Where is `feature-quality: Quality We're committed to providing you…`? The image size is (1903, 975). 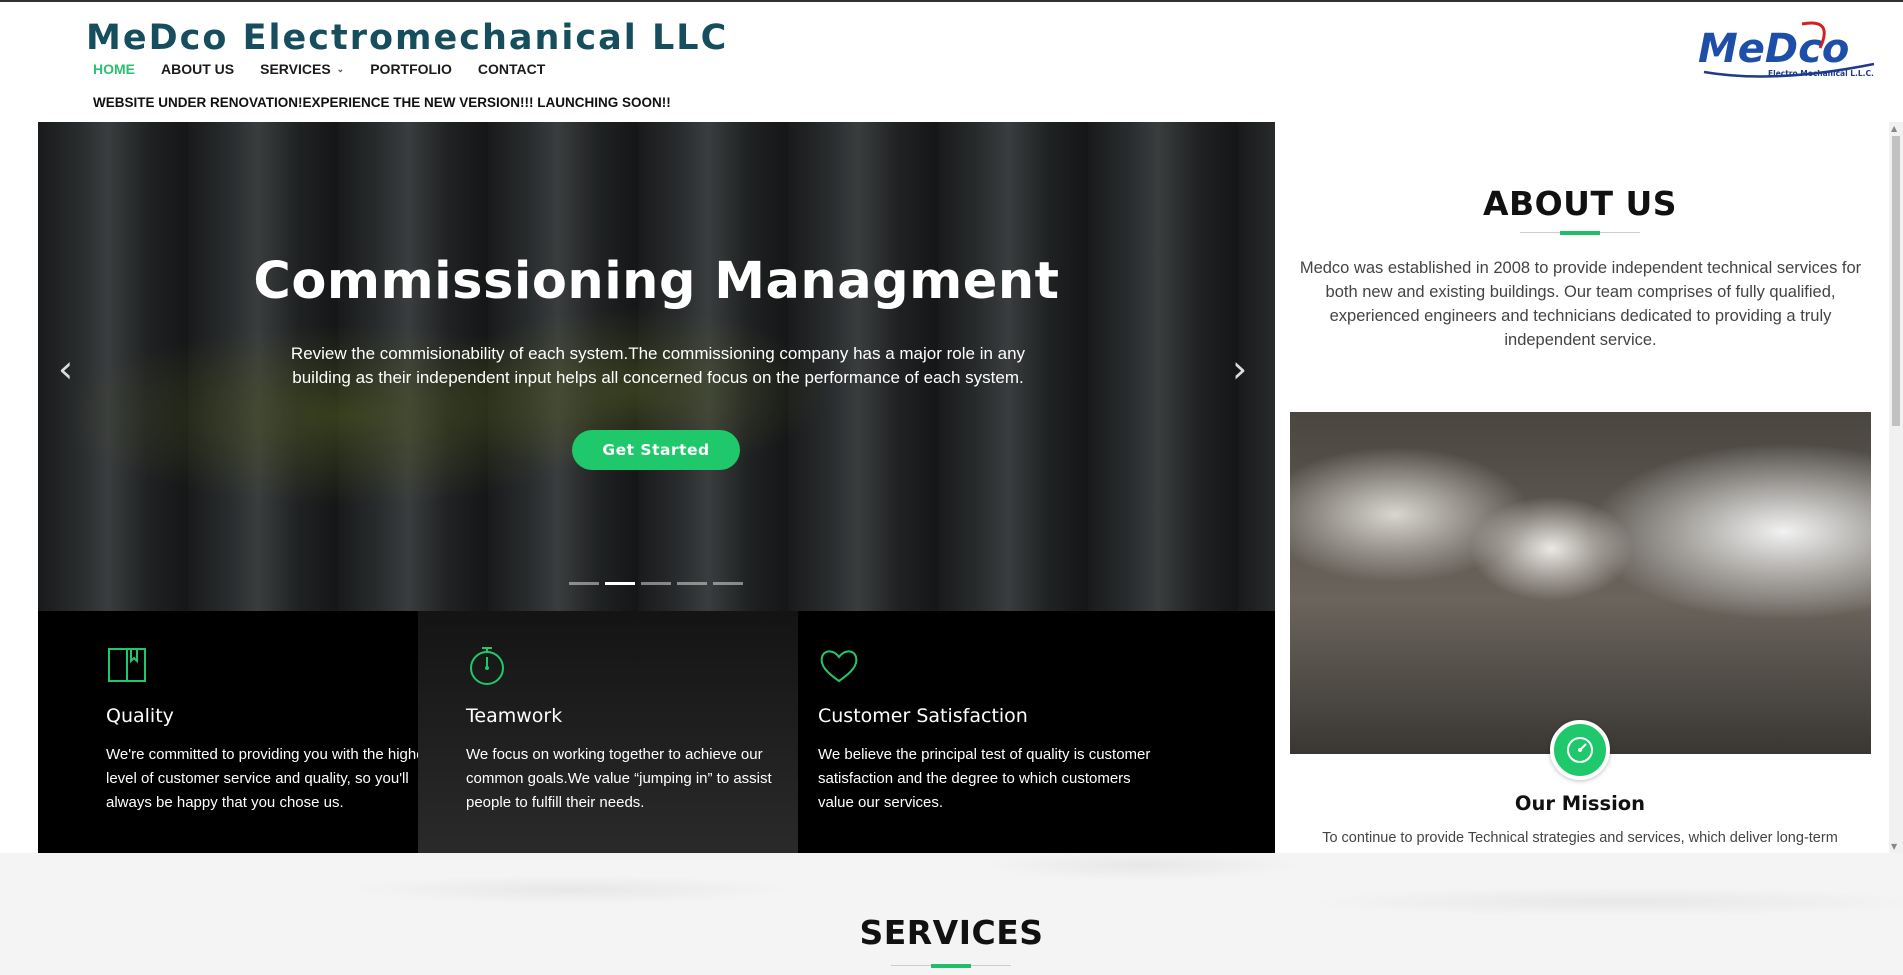
feature-quality: Quality We're committed to providing you… is located at coordinates (237, 732).